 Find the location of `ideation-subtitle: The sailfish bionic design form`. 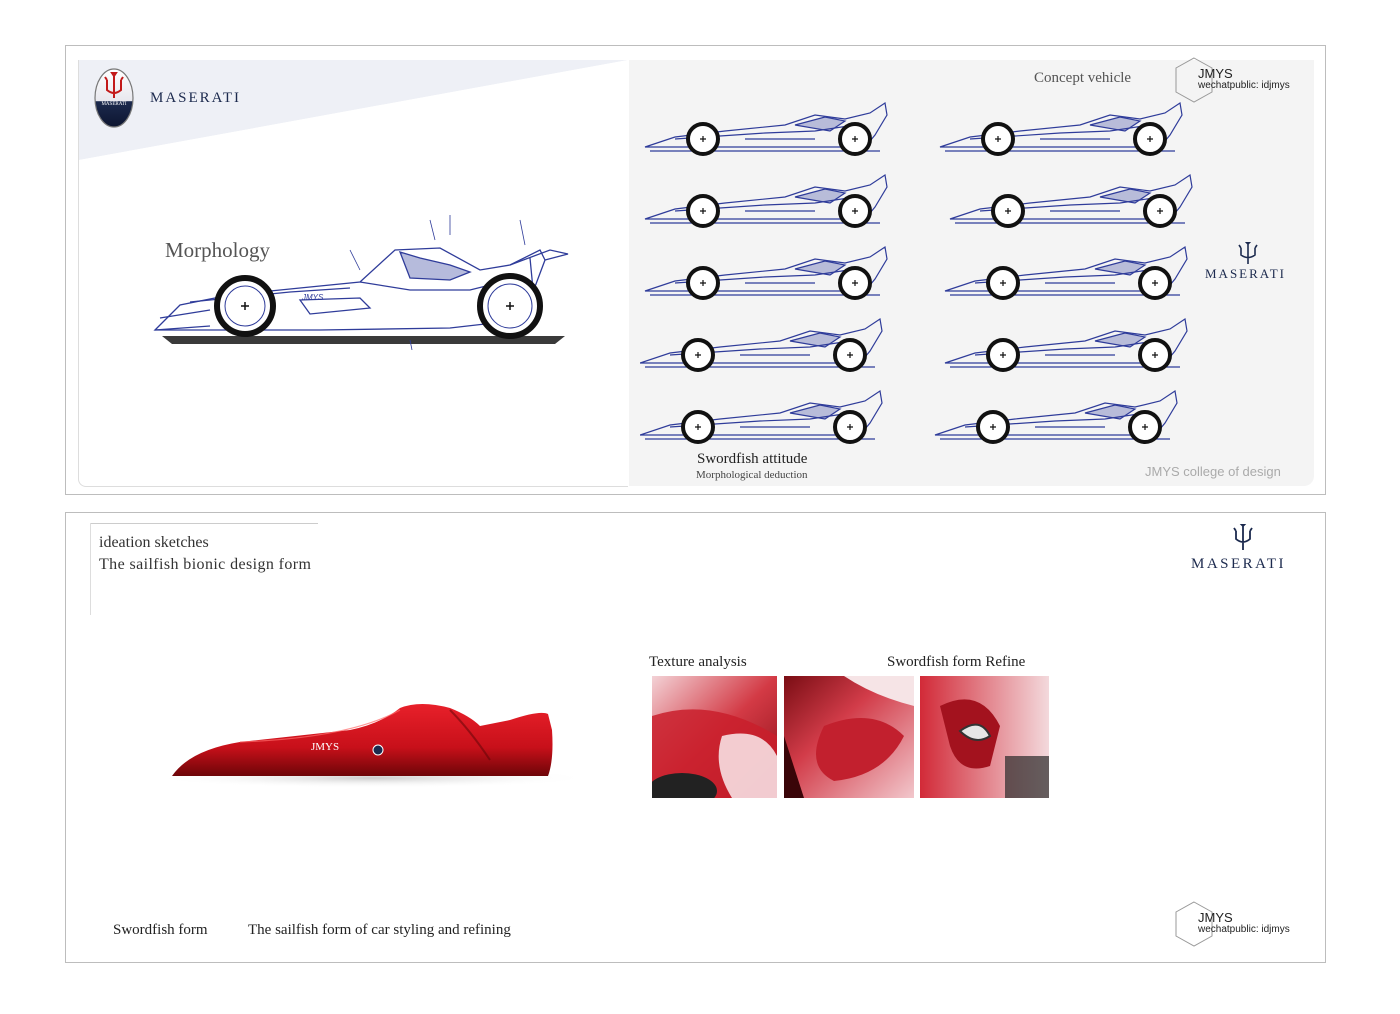

ideation-subtitle: The sailfish bionic design form is located at coordinates (205, 564).